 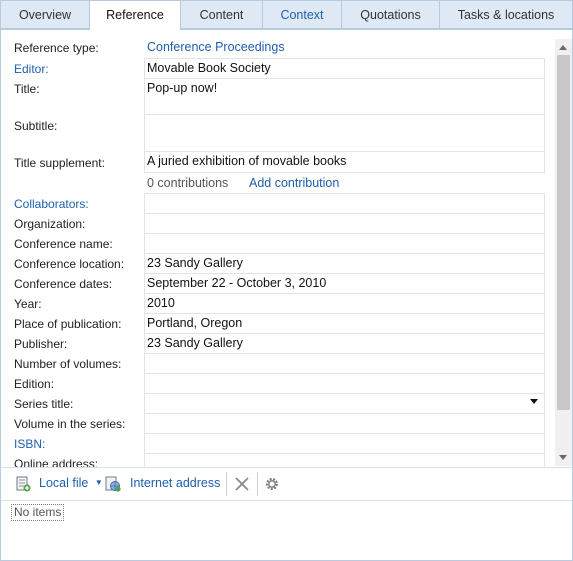 What do you see at coordinates (221, 14) in the screenshot?
I see `tab-content: Content` at bounding box center [221, 14].